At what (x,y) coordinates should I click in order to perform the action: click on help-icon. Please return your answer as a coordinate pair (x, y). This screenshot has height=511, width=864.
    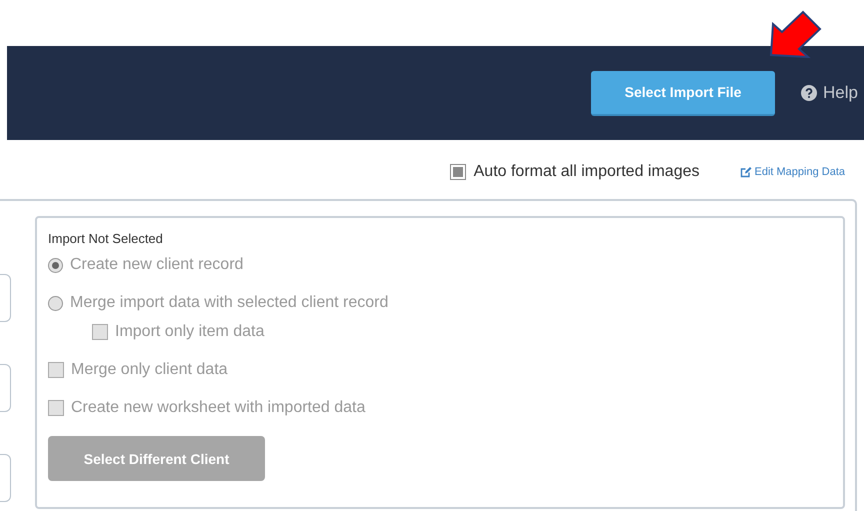
    Looking at the image, I should click on (809, 93).